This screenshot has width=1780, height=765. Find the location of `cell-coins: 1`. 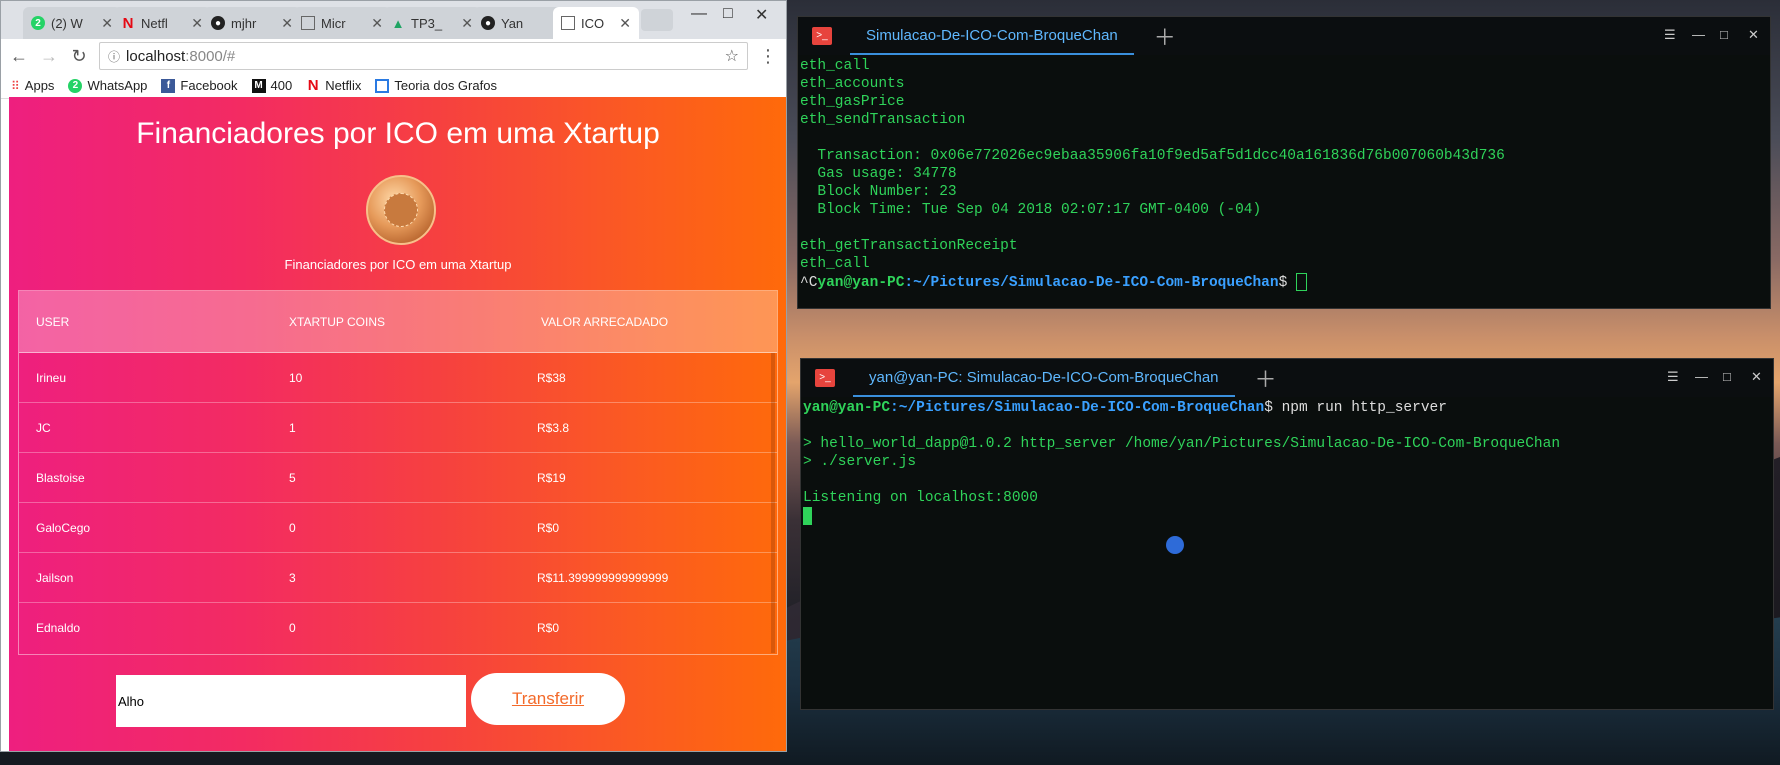

cell-coins: 1 is located at coordinates (292, 427).